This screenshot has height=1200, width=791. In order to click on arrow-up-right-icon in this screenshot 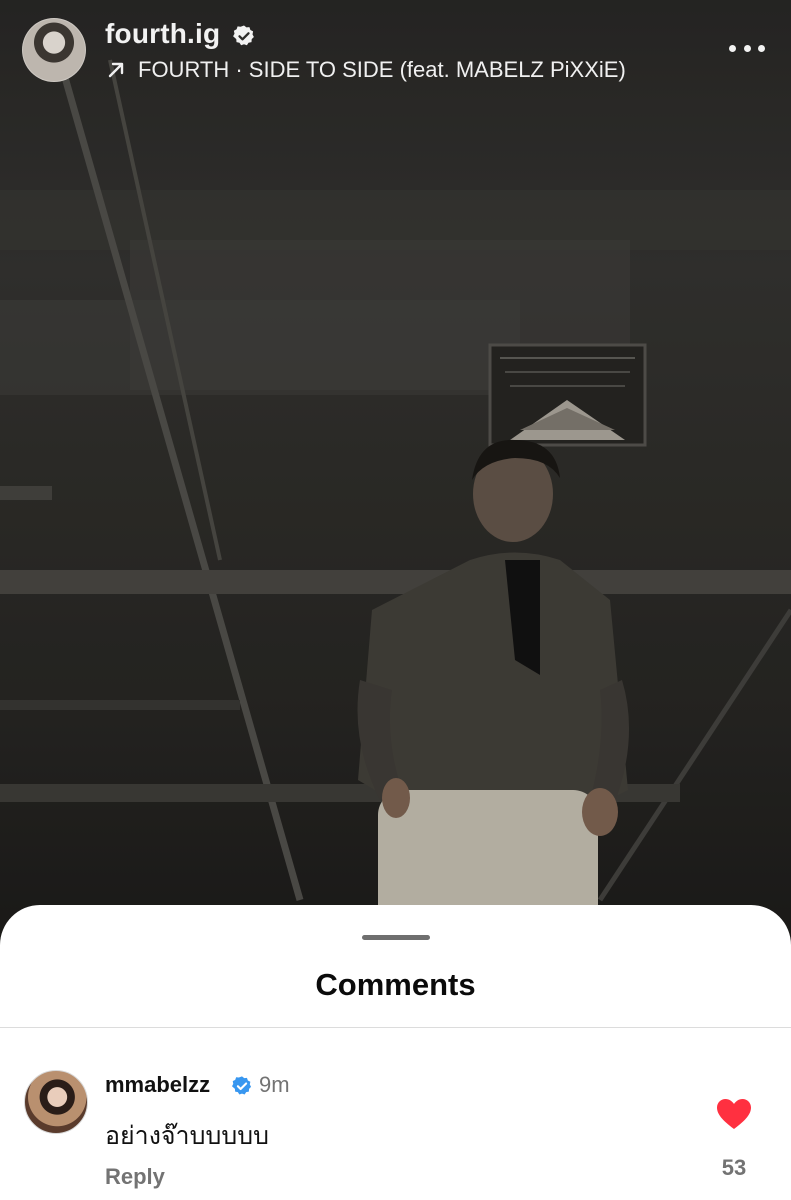, I will do `click(116, 70)`.